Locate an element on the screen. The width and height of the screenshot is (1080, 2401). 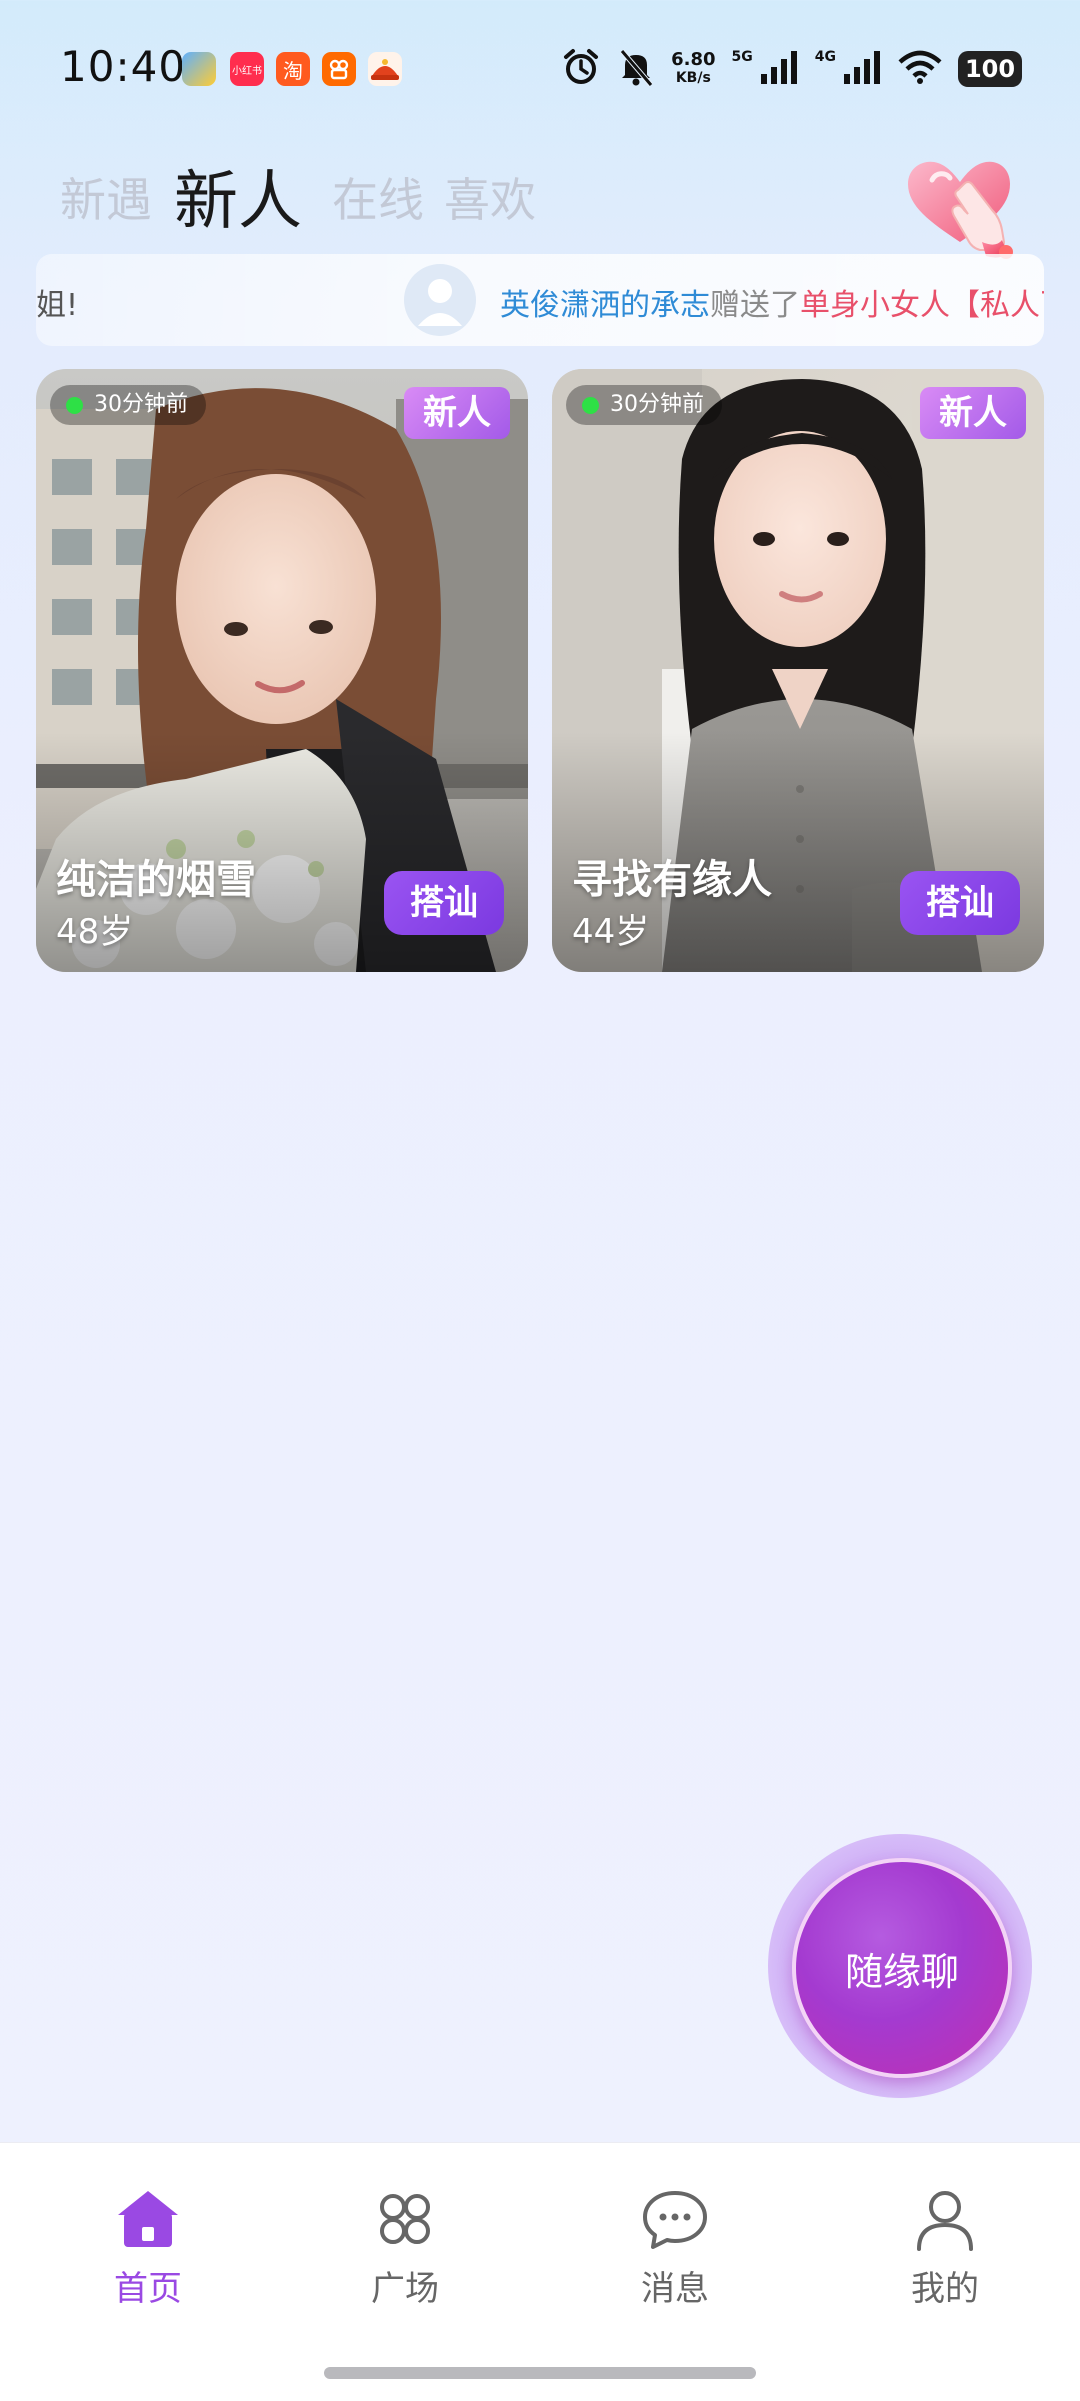
kuaishou-icon is located at coordinates (339, 69).